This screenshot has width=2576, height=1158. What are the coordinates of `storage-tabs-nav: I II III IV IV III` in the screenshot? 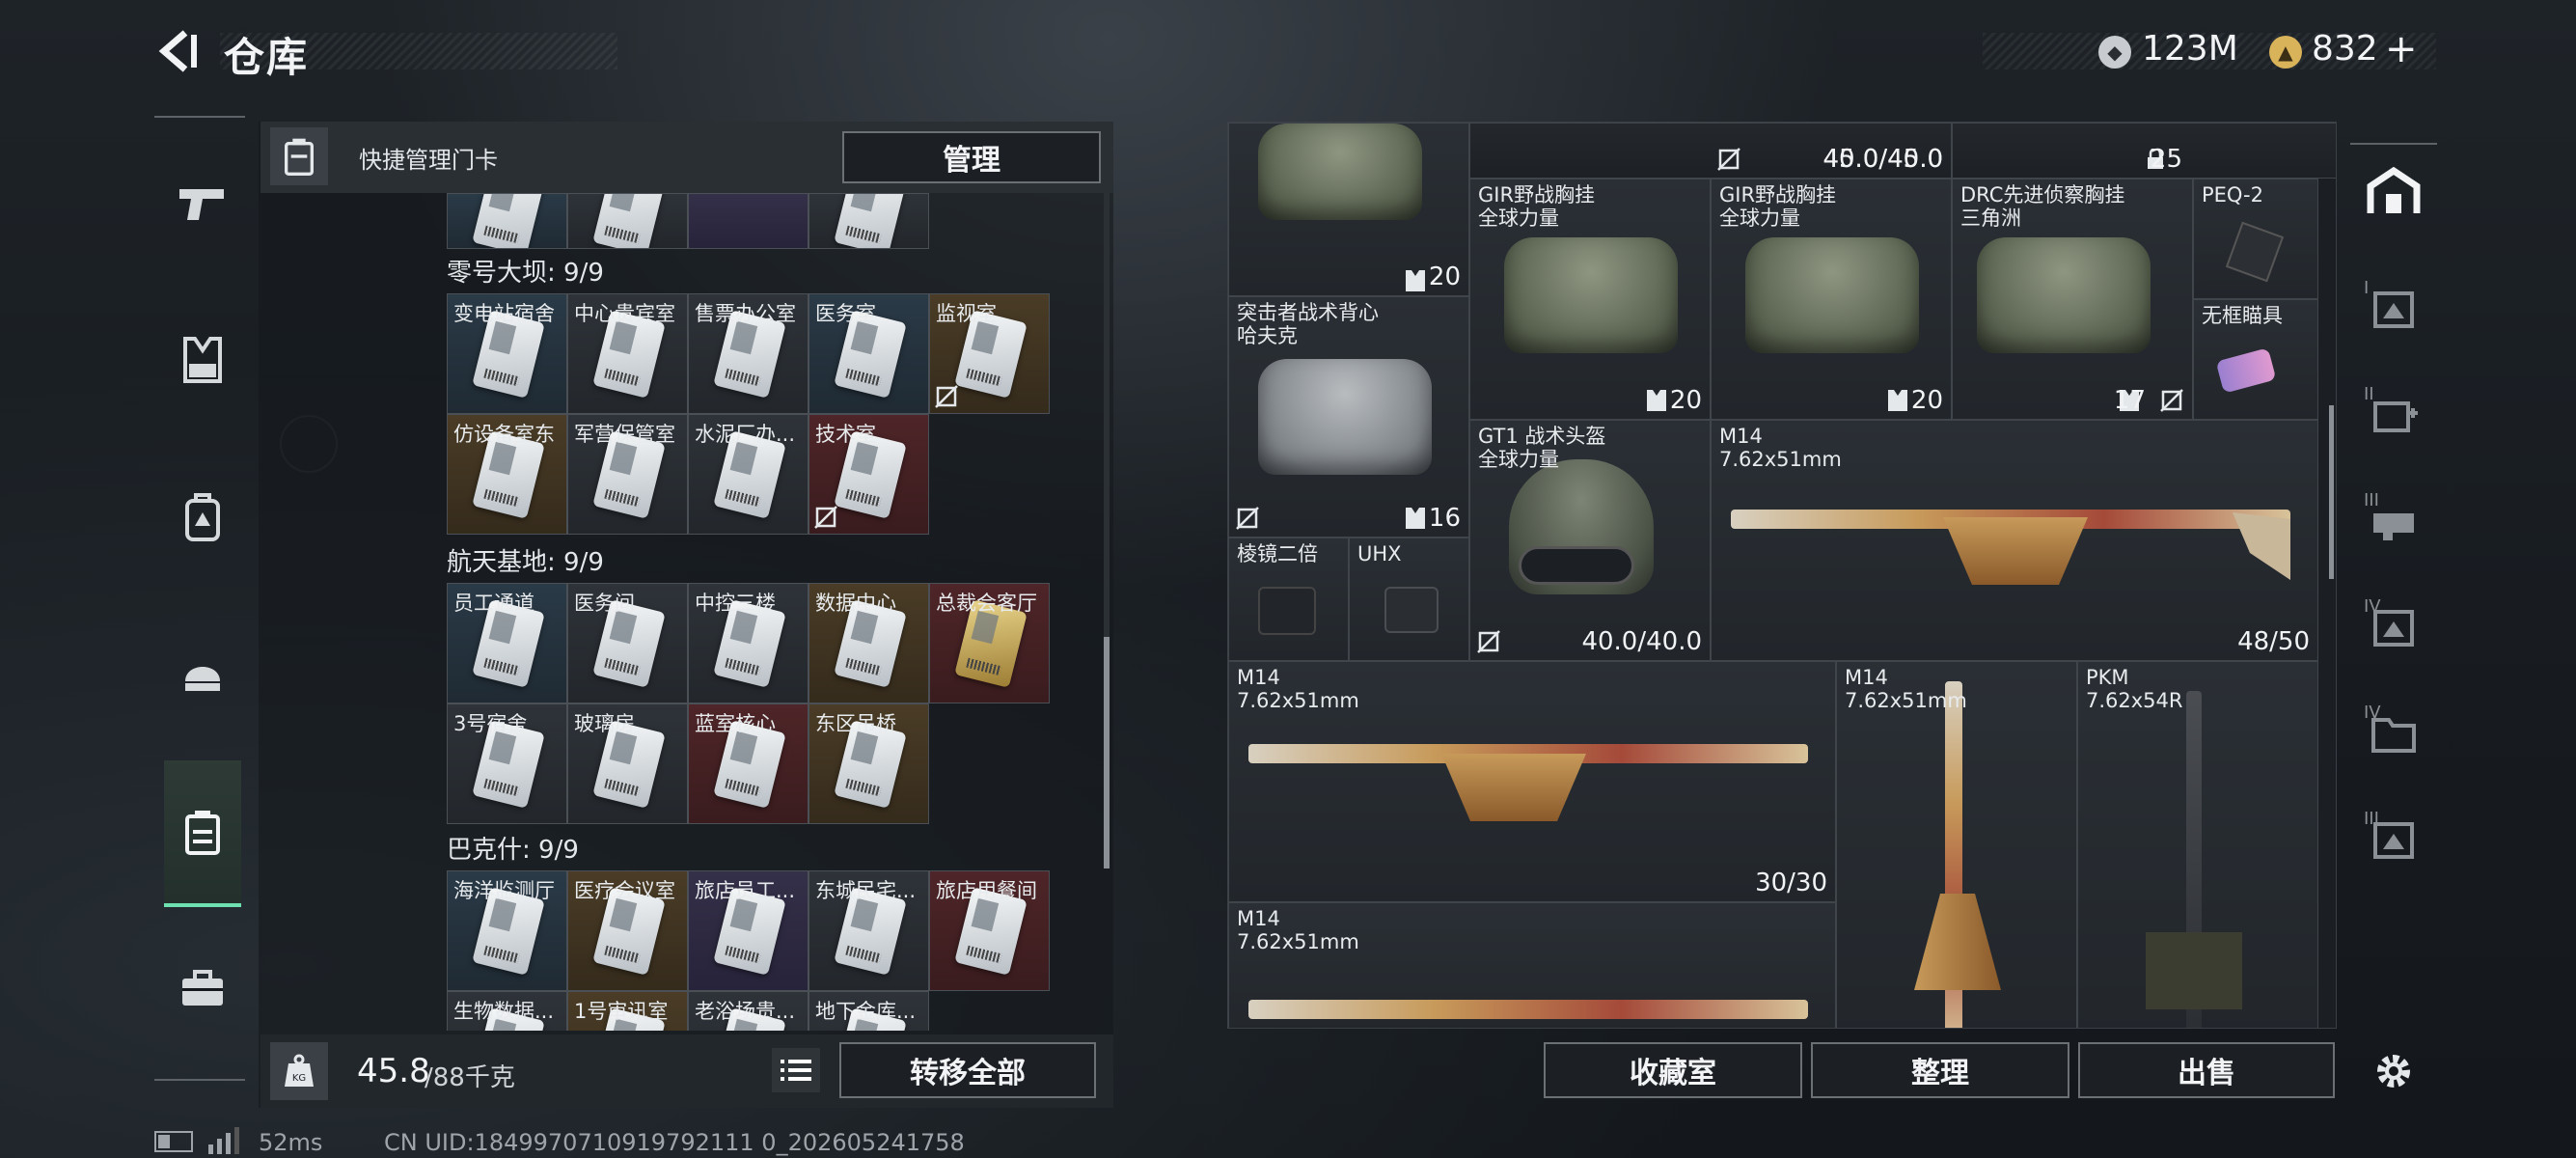 It's located at (2395, 602).